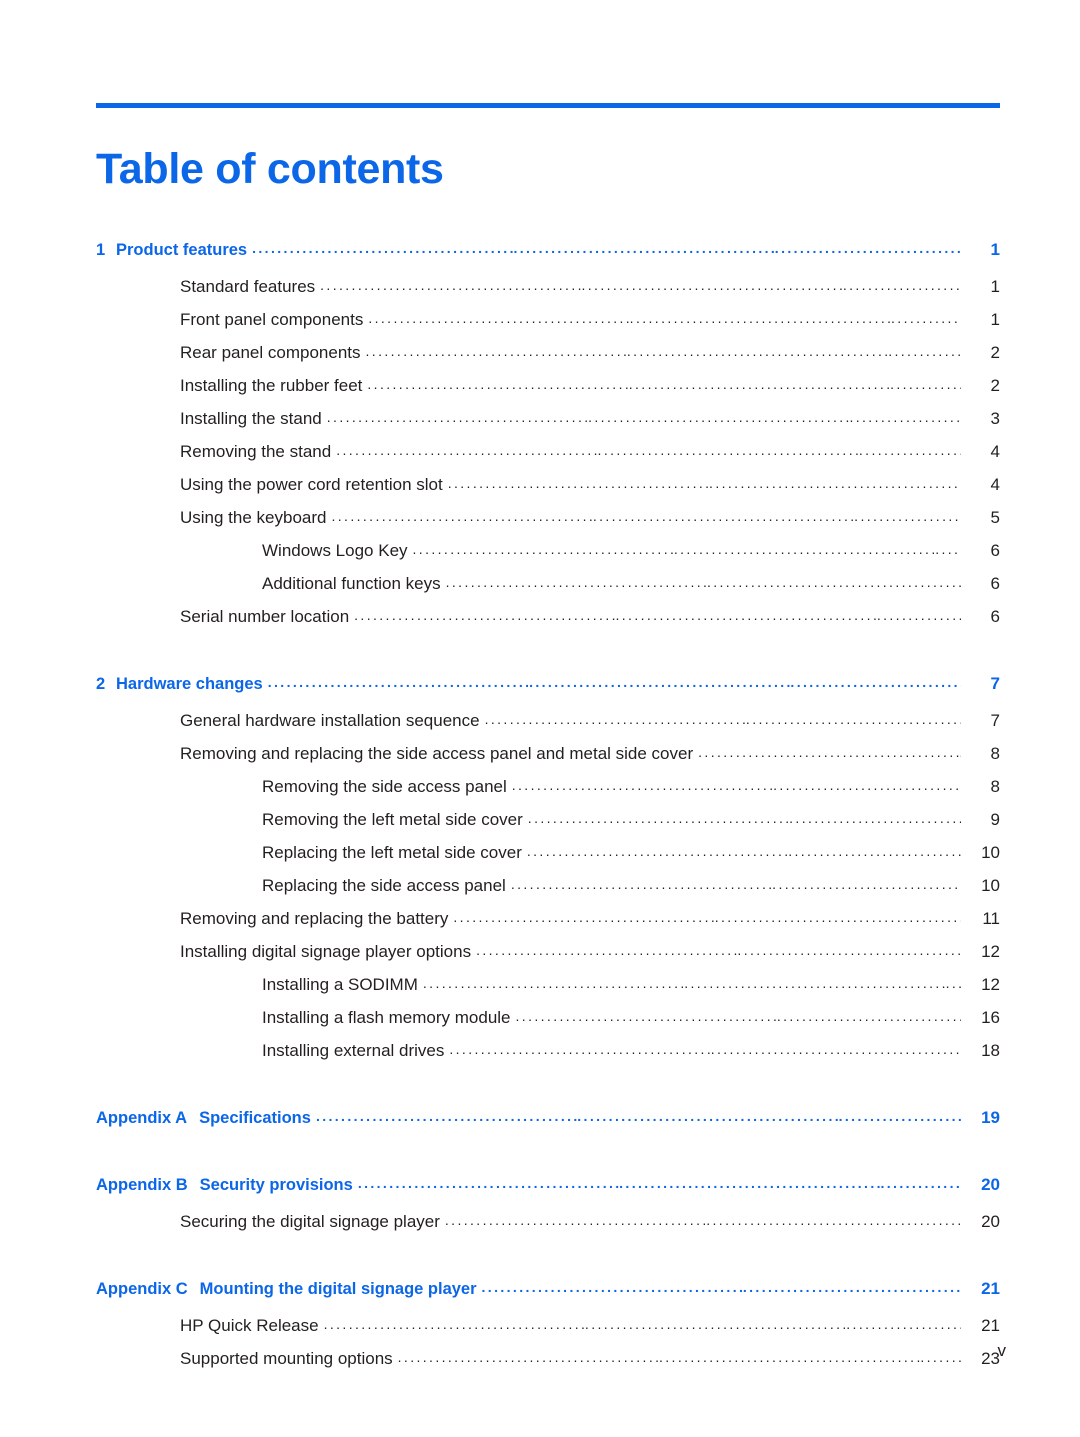  What do you see at coordinates (991, 918) in the screenshot?
I see `toc-page-number: 11` at bounding box center [991, 918].